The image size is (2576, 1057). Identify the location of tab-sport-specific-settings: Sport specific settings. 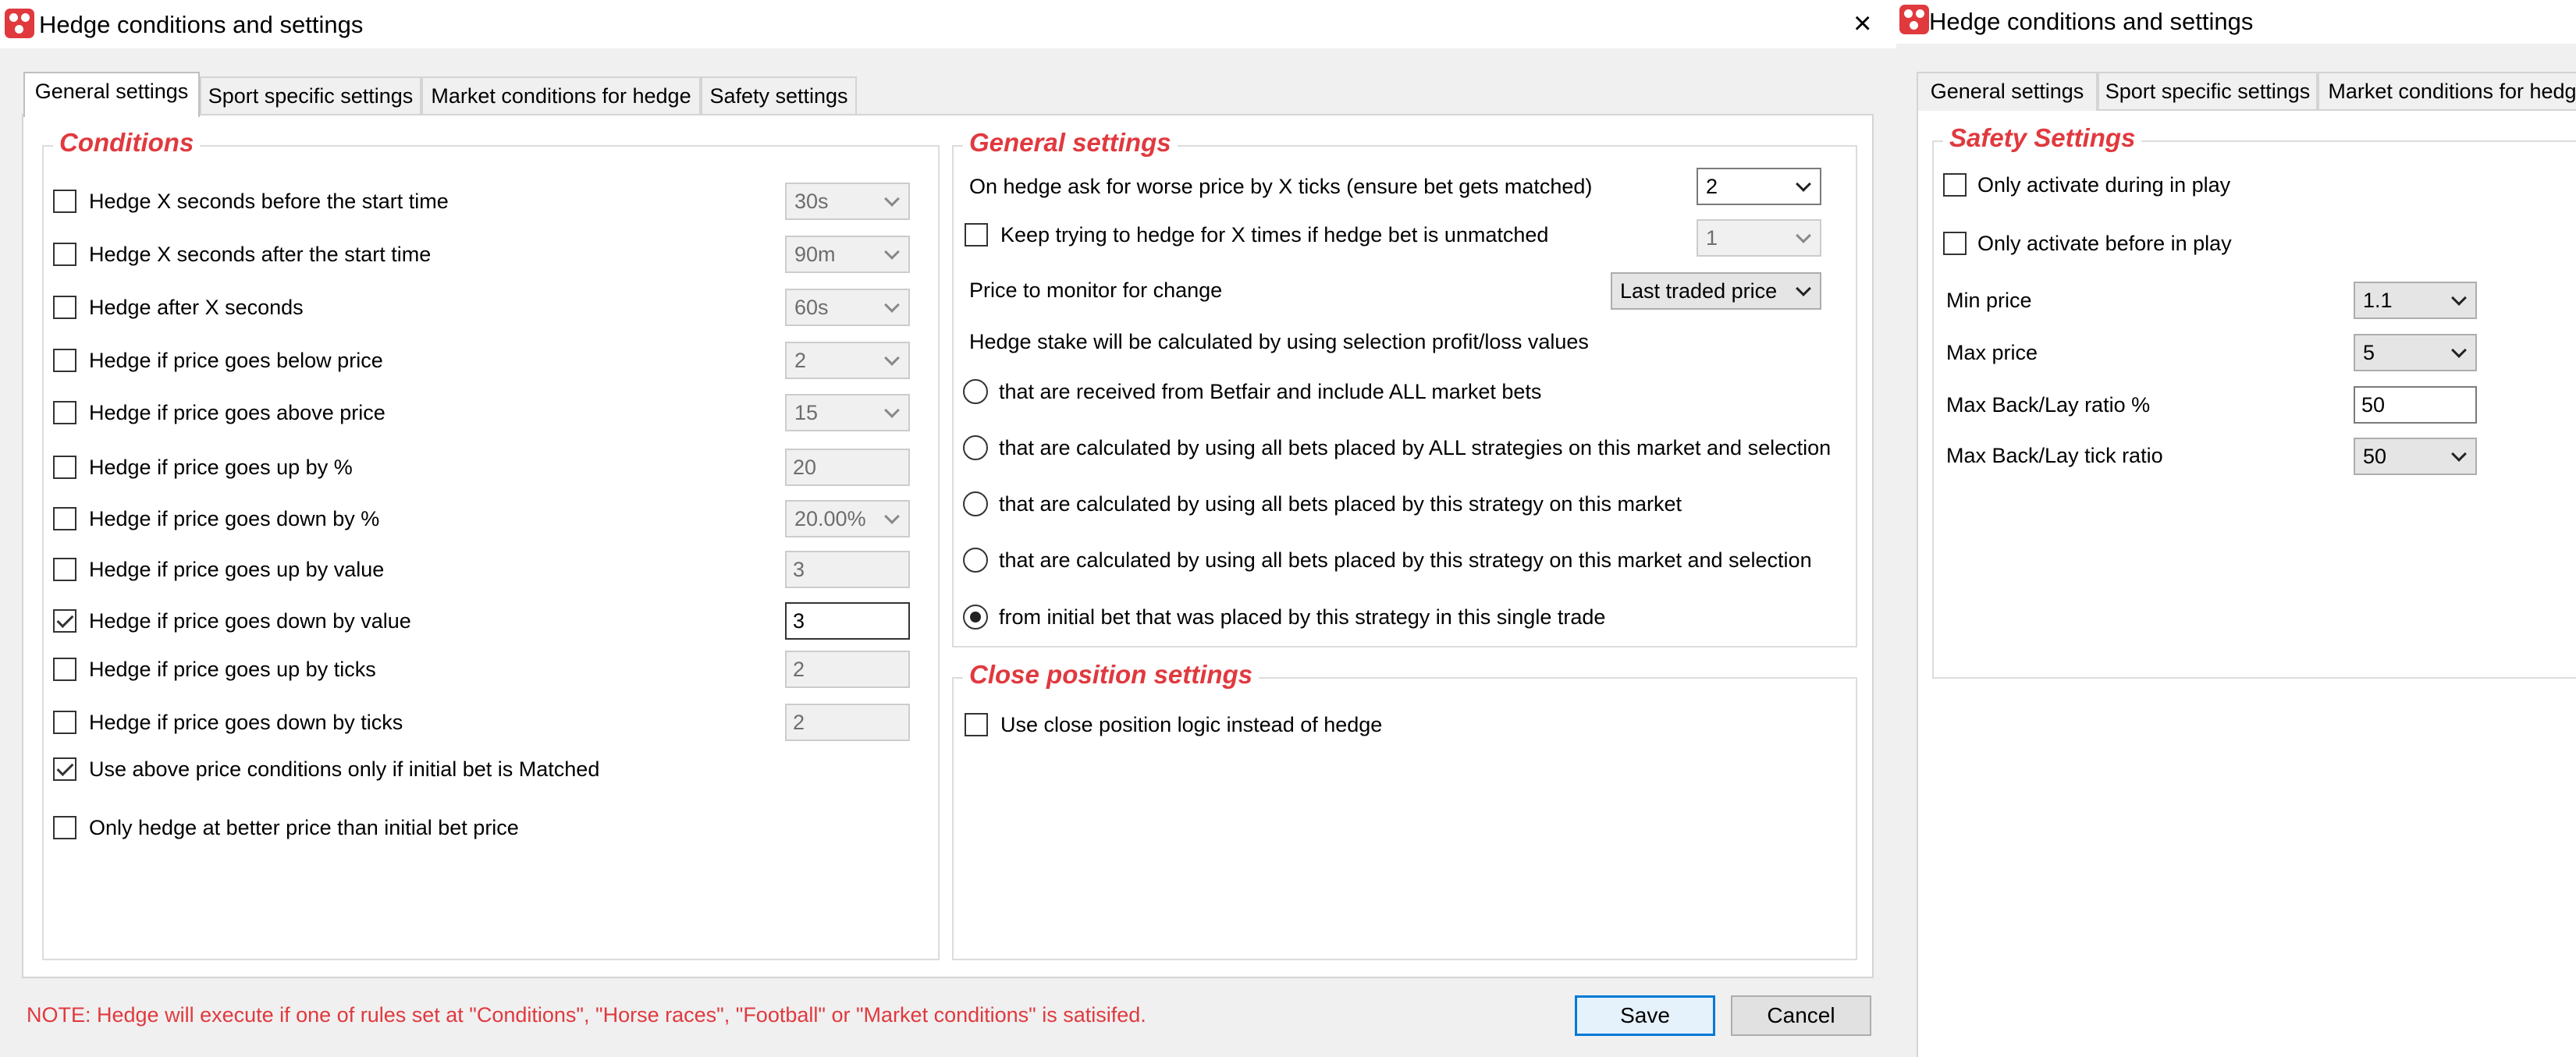
(311, 95).